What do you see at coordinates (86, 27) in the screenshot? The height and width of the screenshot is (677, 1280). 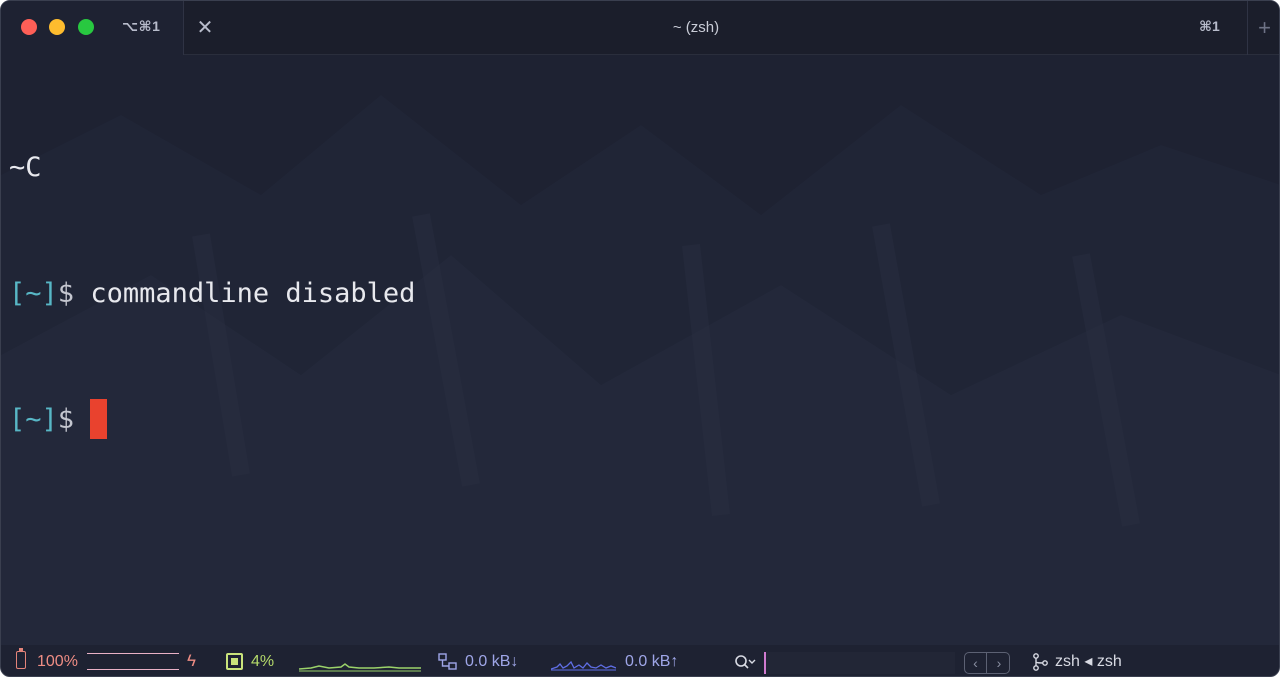 I see `zoom-window-button` at bounding box center [86, 27].